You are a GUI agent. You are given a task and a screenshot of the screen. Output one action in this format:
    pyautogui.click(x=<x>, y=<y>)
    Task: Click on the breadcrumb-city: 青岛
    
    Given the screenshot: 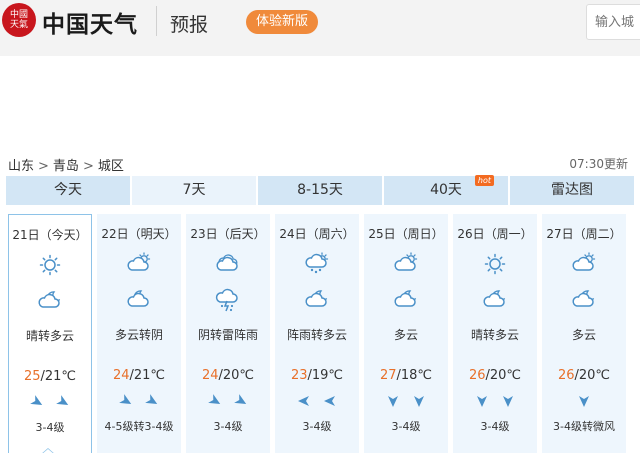 What is the action you would take?
    pyautogui.click(x=66, y=166)
    